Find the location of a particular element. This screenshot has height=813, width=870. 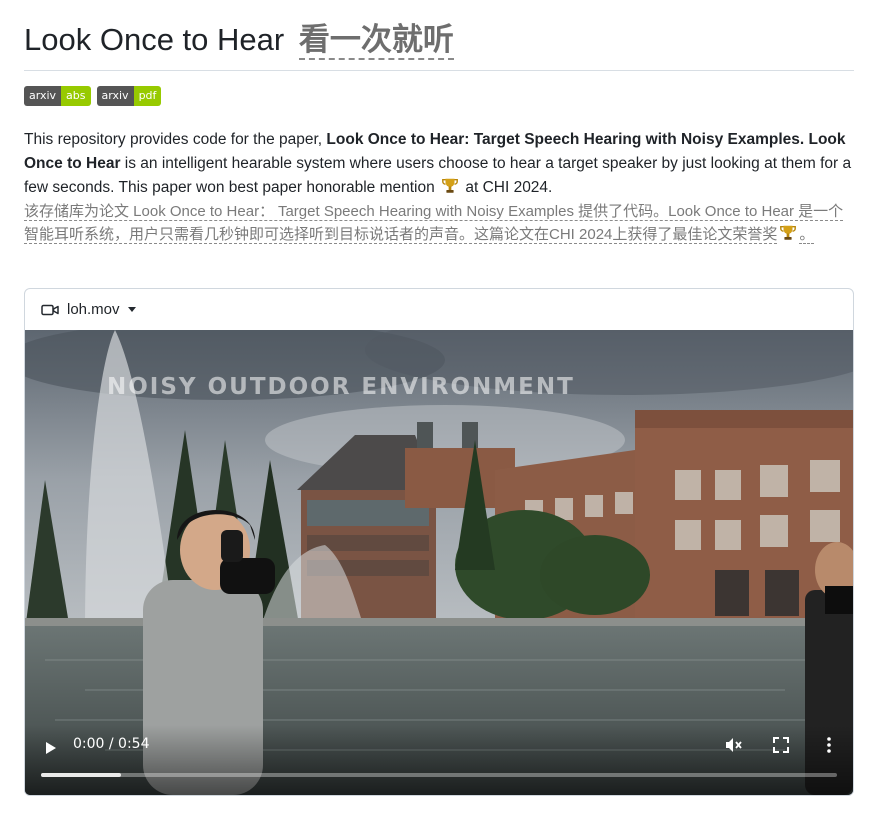

arxiv-abs-badge: arxiv abs is located at coordinates (57, 96).